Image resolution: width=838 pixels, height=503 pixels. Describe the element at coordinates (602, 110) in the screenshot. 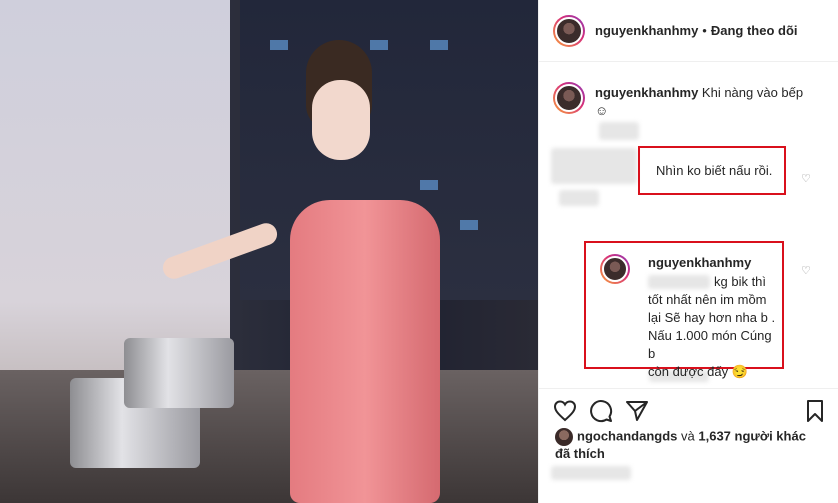

I see `caption-emoji: ☺` at that location.